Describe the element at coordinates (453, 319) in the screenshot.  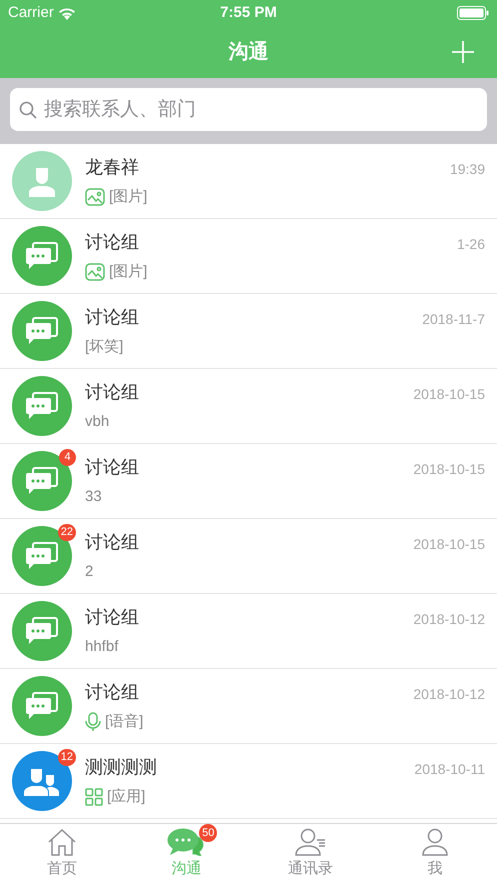
I see `message-time: 2018-11-7` at that location.